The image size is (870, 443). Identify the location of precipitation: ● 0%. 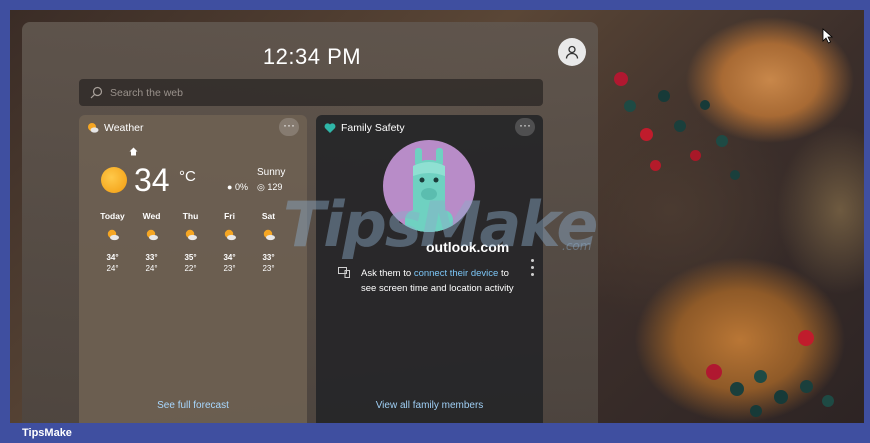
(237, 187).